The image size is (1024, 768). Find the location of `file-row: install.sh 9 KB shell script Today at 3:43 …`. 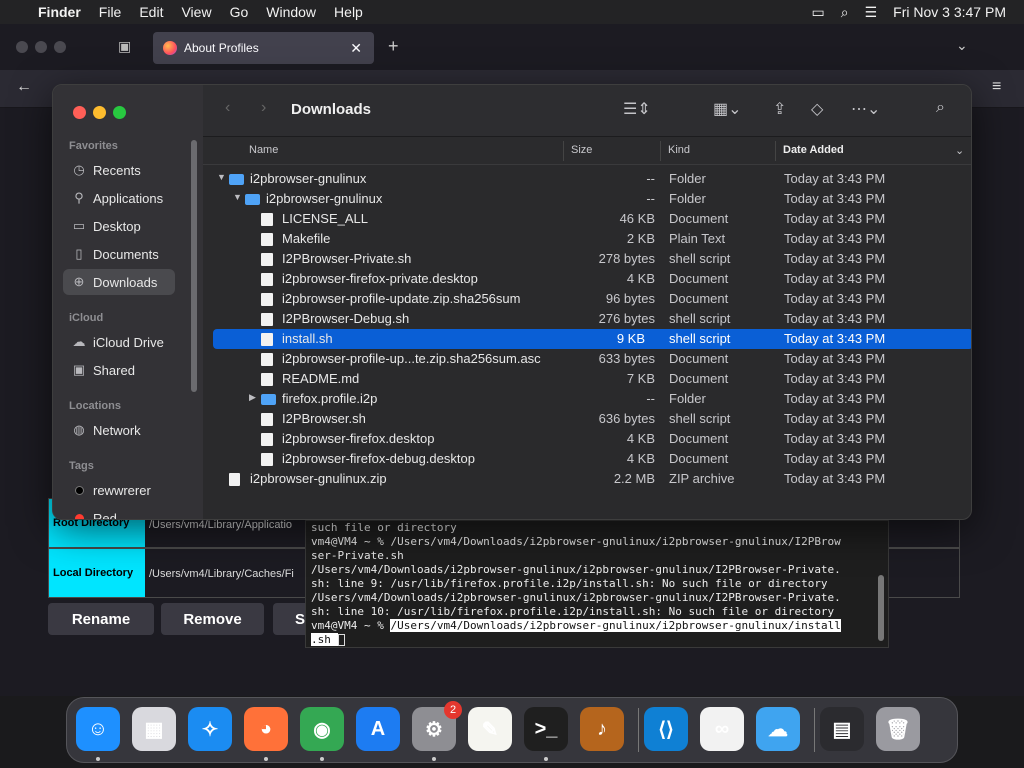

file-row: install.sh 9 KB shell script Today at 3:43 … is located at coordinates (592, 339).